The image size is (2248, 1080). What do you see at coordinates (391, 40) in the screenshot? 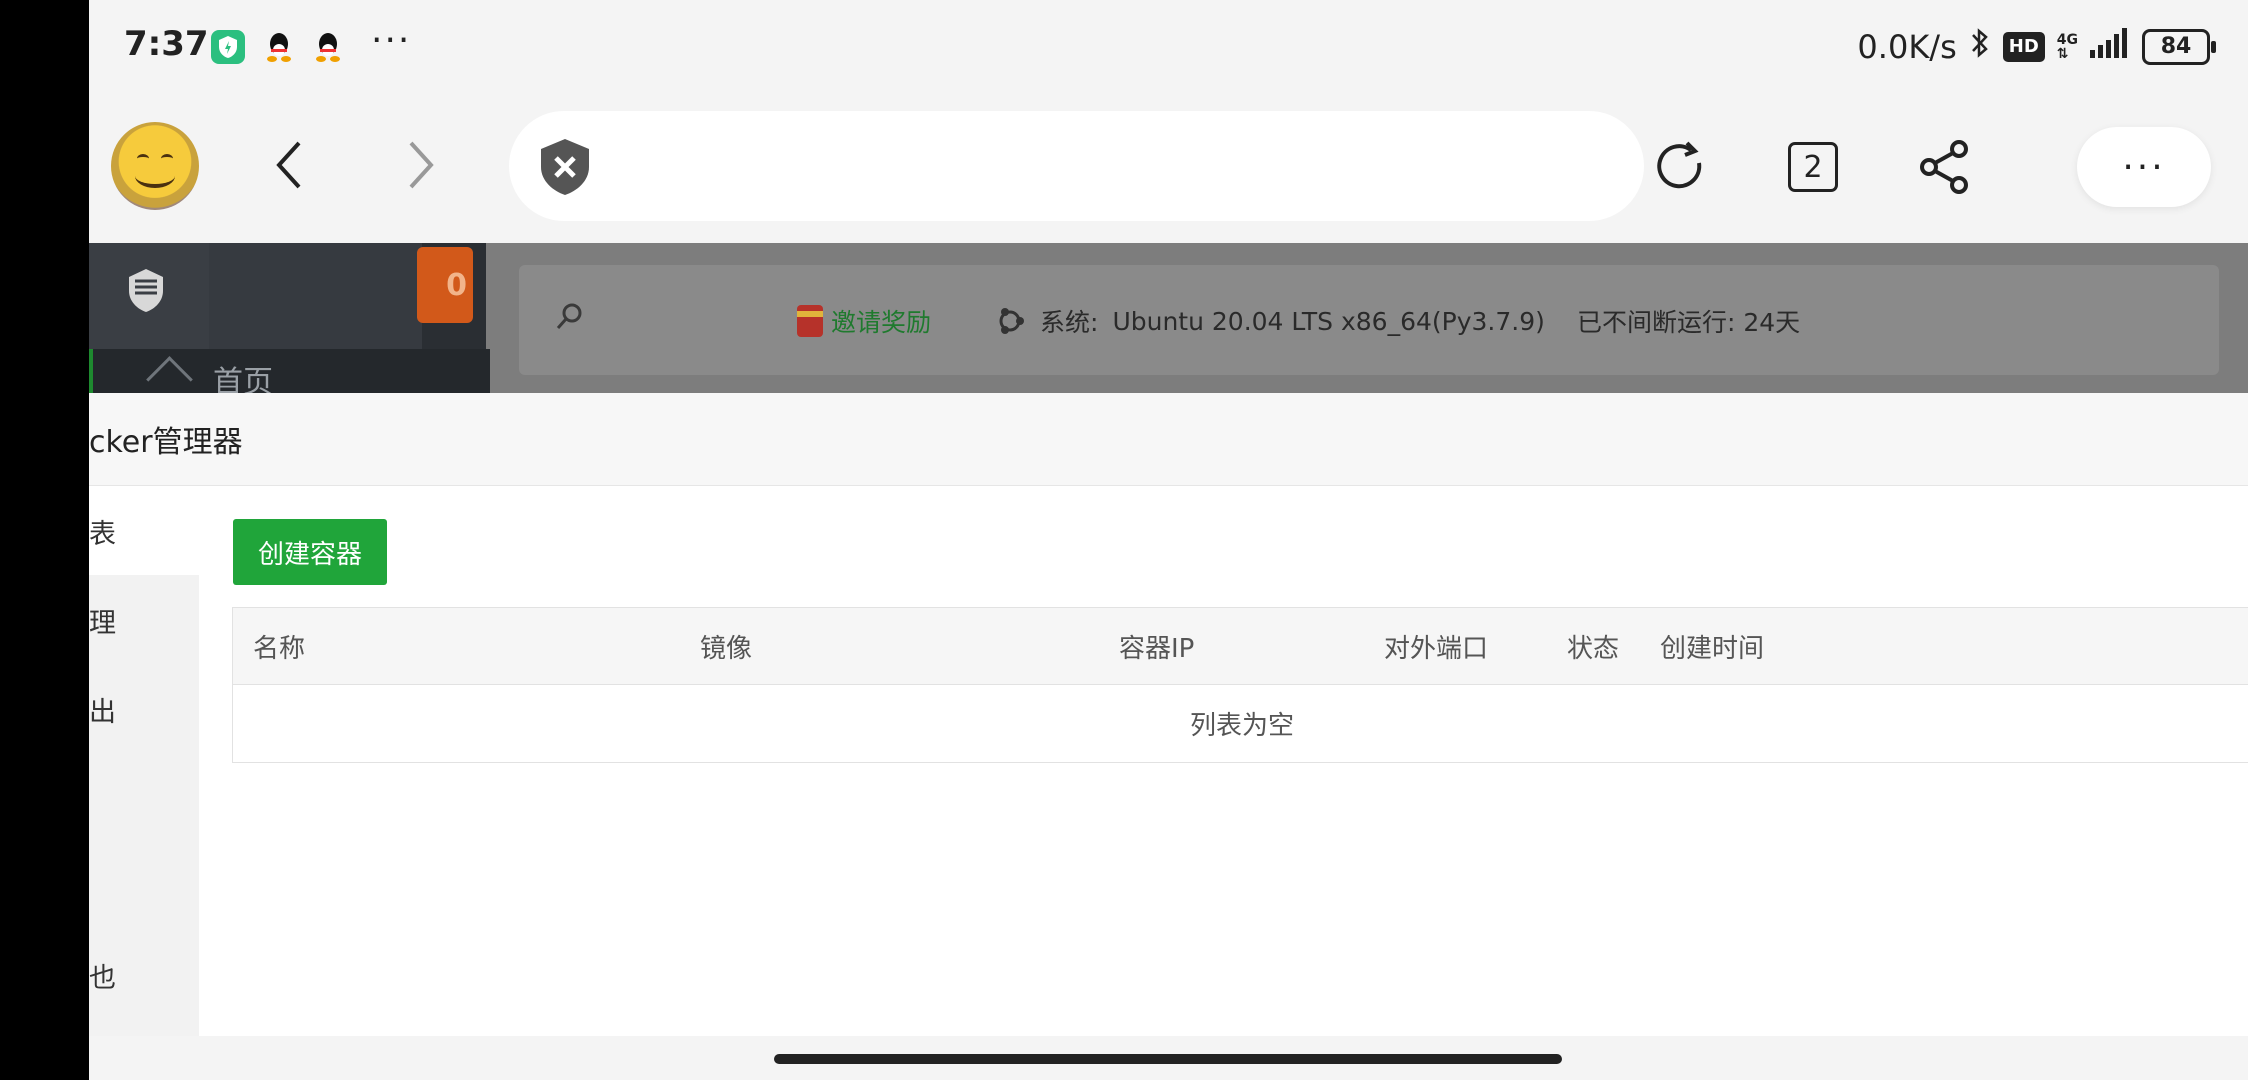
I see `more-notifications-icon: ···` at bounding box center [391, 40].